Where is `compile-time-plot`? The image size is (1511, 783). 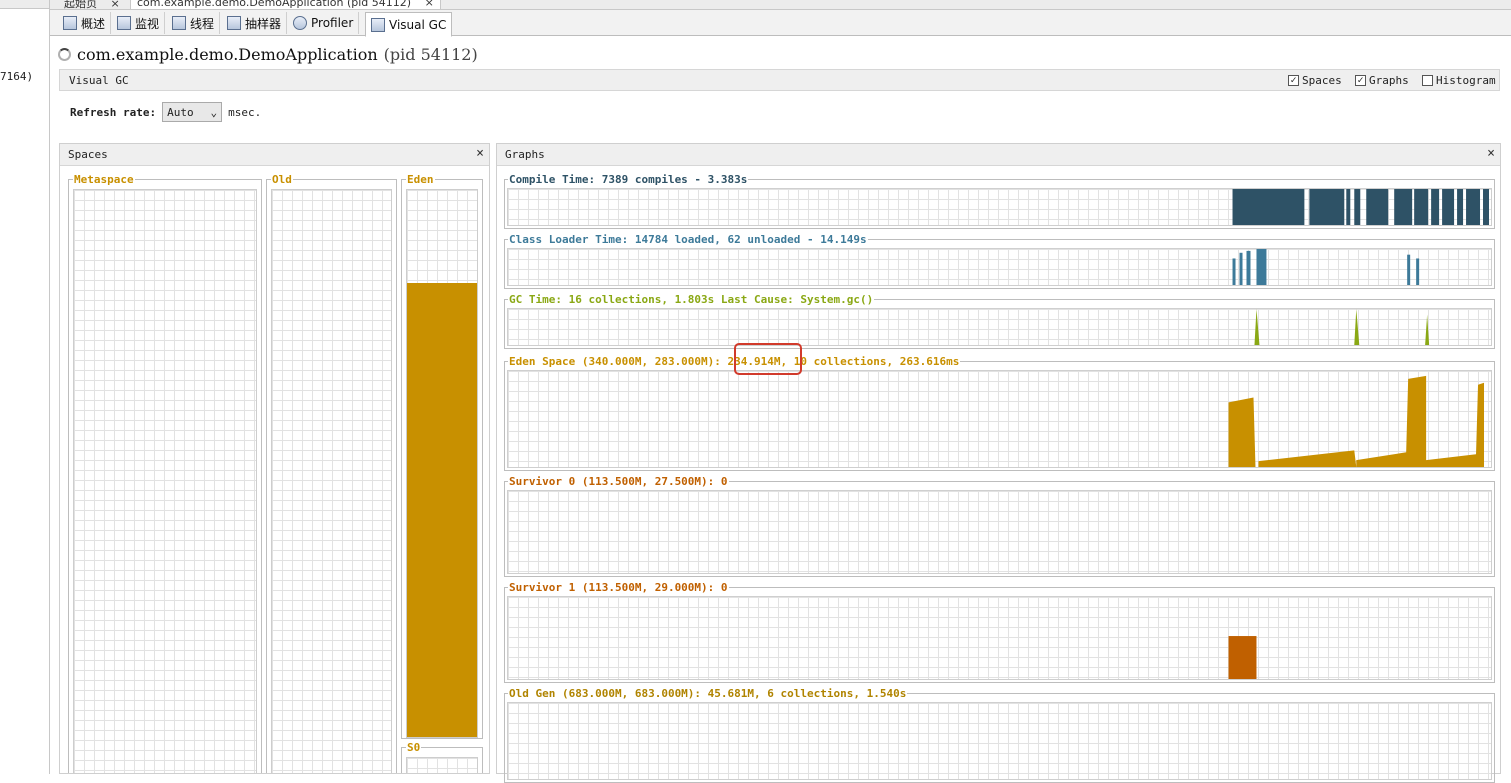 compile-time-plot is located at coordinates (1361, 207).